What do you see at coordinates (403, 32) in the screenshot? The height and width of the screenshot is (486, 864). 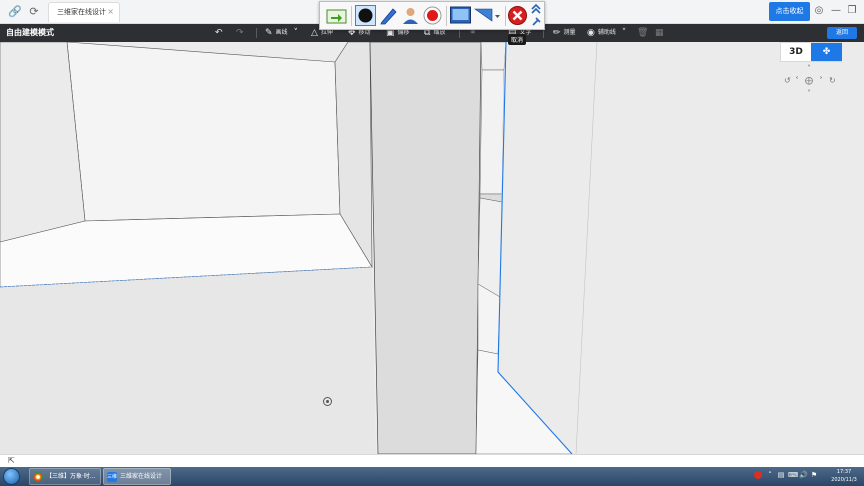 I see `offset-label: 偏移` at bounding box center [403, 32].